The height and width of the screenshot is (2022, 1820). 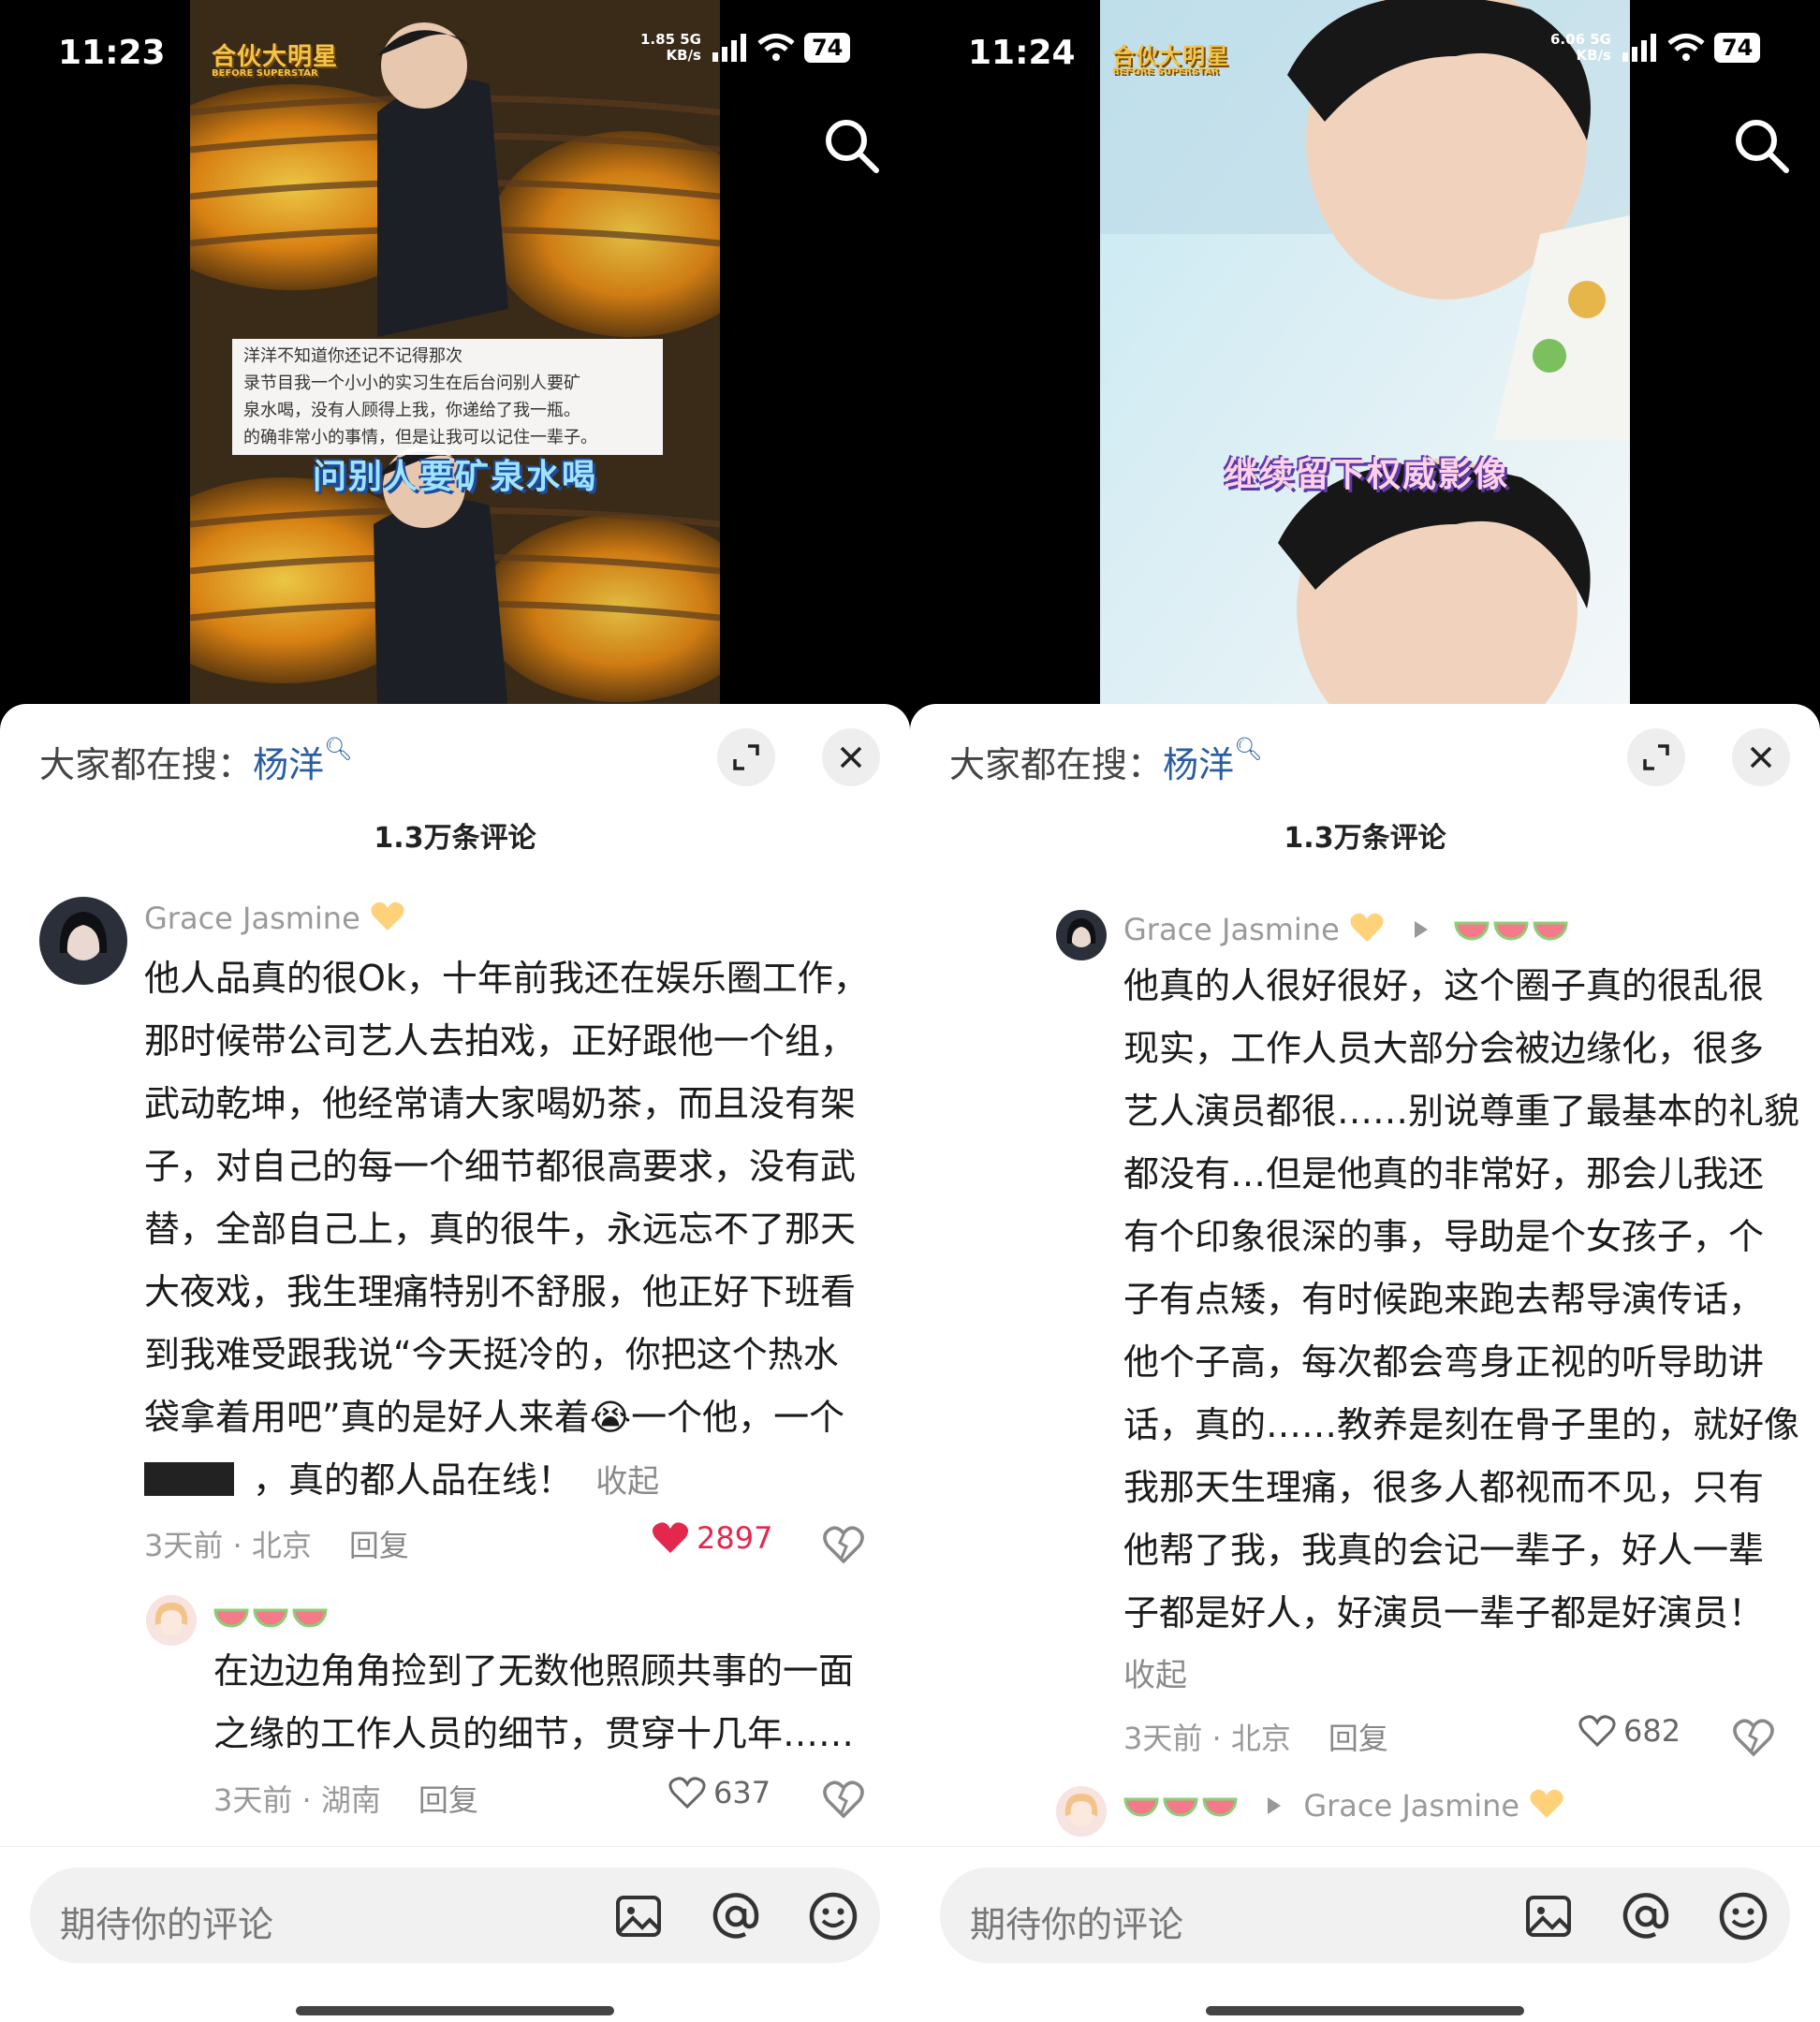 What do you see at coordinates (670, 1538) in the screenshot?
I see `heart-filled-icon` at bounding box center [670, 1538].